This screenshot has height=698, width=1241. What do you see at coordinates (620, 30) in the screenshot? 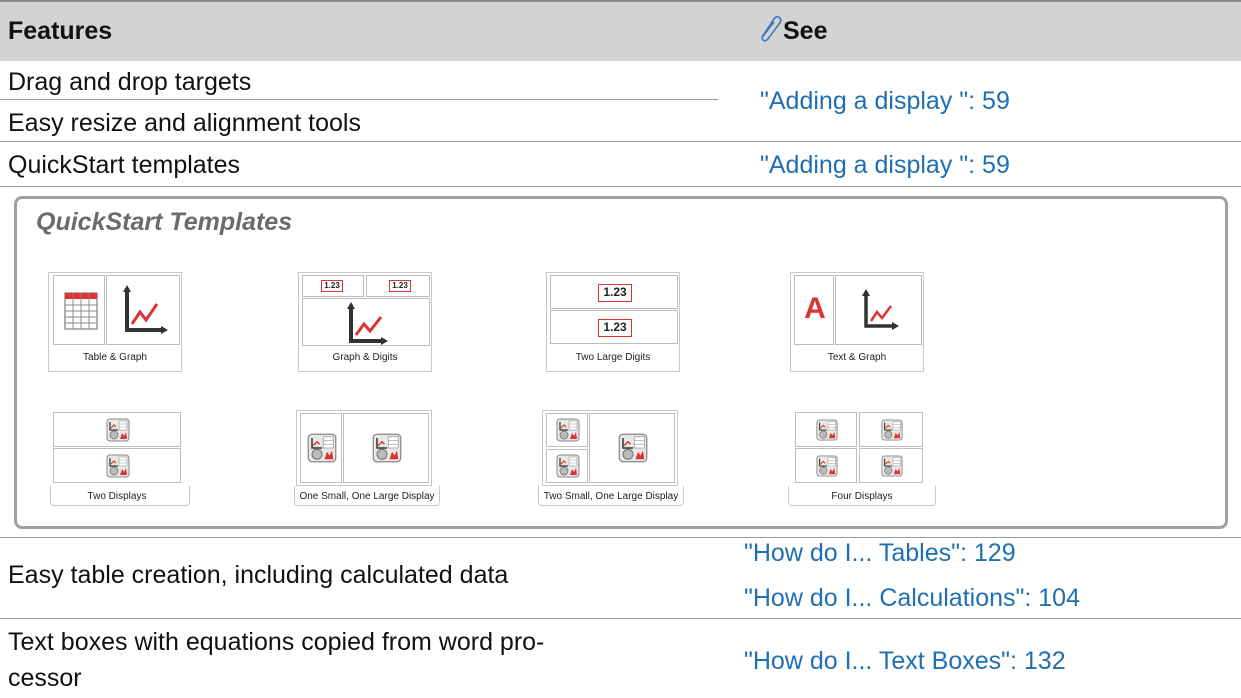
I see `table-header` at bounding box center [620, 30].